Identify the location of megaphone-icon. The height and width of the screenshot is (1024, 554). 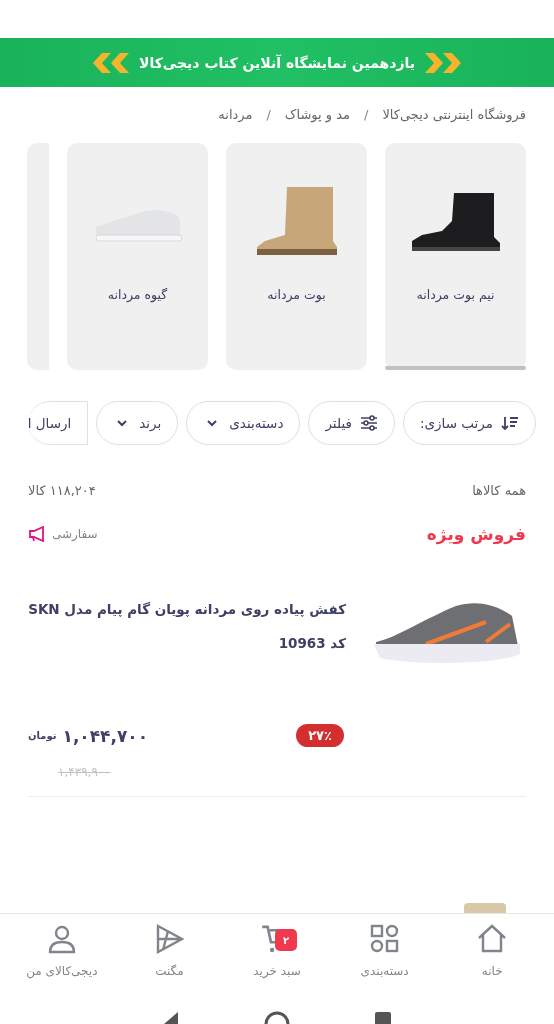
(37, 534).